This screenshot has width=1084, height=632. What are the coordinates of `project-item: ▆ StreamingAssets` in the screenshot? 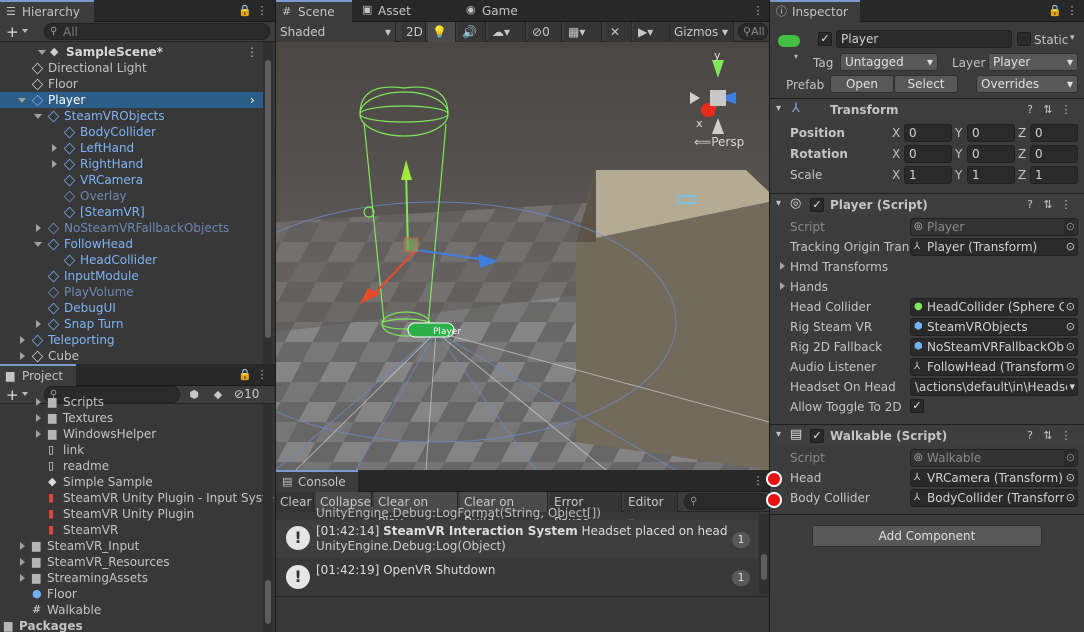 It's located at (131, 578).